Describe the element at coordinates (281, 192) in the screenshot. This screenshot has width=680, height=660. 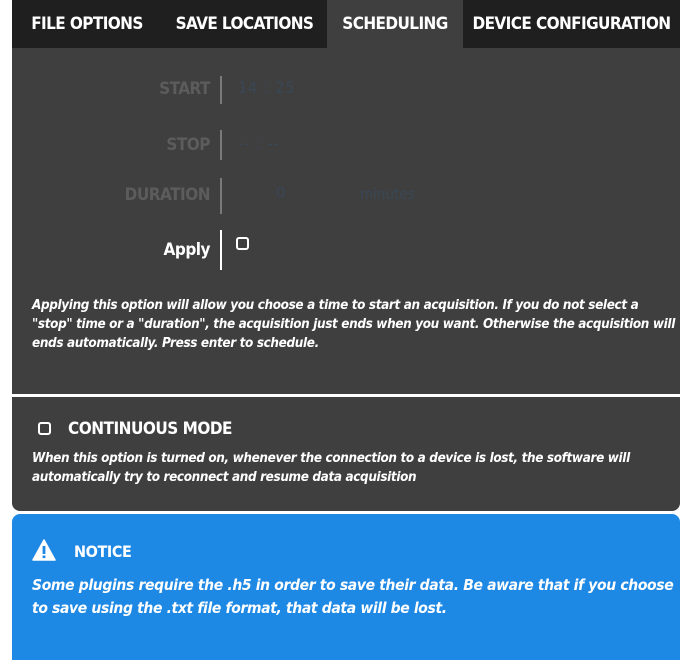
I see `duration-input: 0` at that location.